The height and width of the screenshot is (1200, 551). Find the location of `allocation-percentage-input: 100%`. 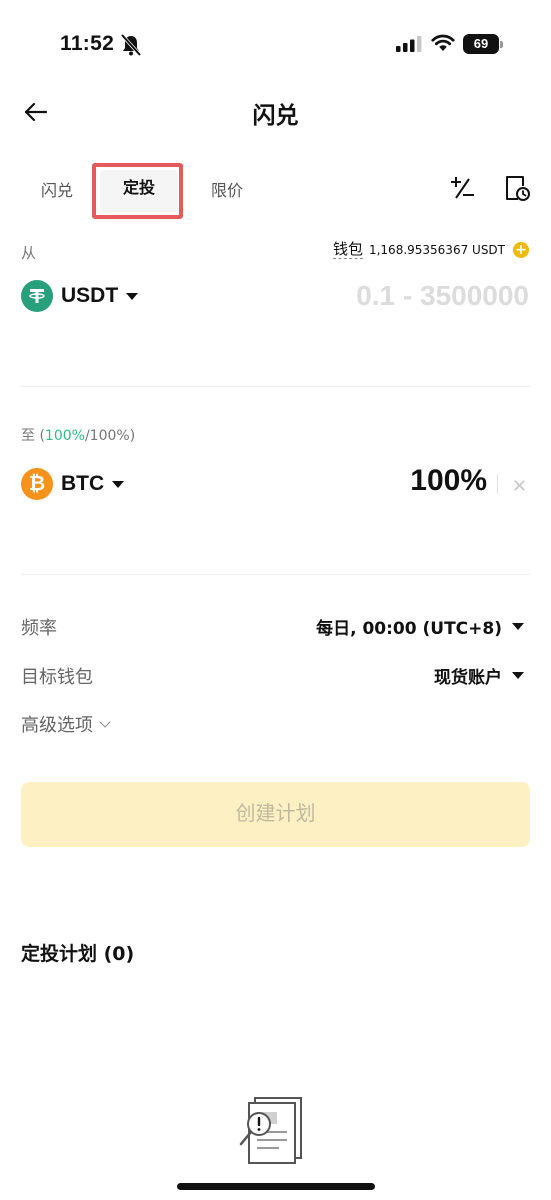

allocation-percentage-input: 100% is located at coordinates (448, 481).